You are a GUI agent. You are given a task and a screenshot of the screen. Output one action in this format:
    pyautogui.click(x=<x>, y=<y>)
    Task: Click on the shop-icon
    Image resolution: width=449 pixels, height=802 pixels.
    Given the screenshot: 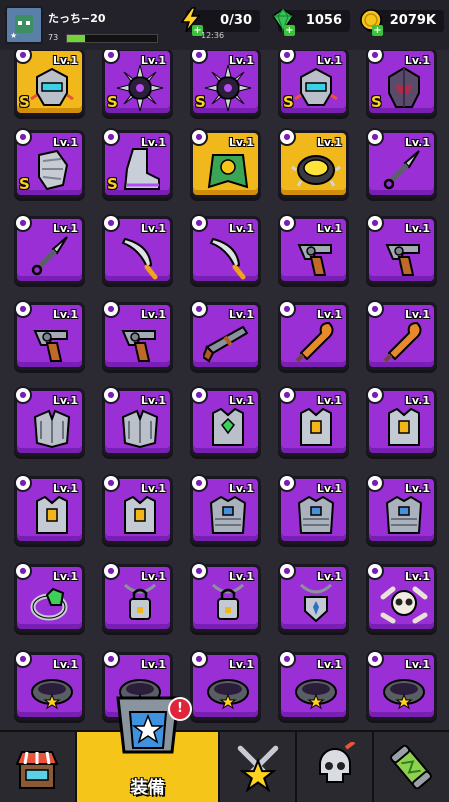 What is the action you would take?
    pyautogui.click(x=37, y=770)
    